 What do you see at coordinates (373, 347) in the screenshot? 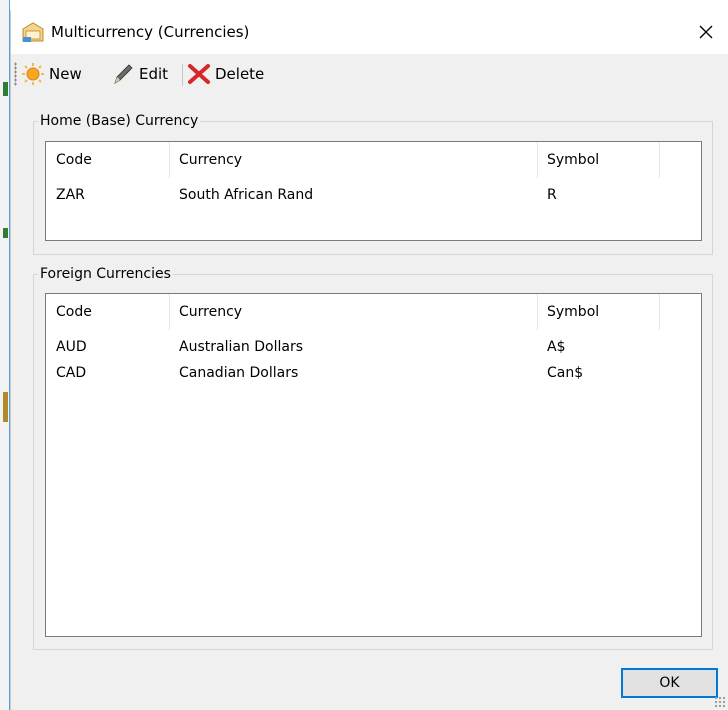
I see `table-row: AUD Australian Dollars A$` at bounding box center [373, 347].